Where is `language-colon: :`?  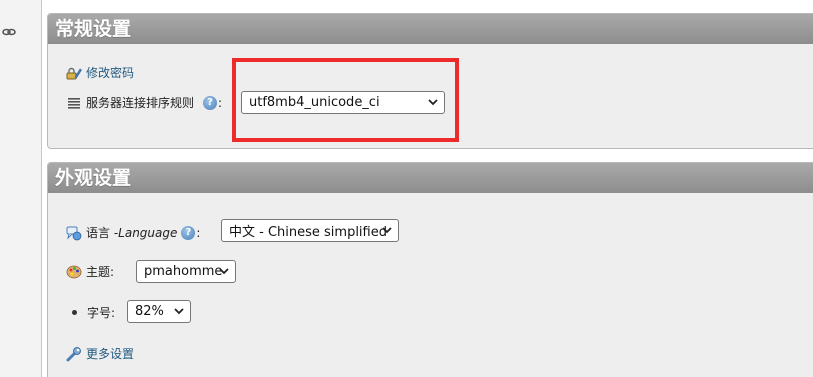
language-colon: : is located at coordinates (198, 232).